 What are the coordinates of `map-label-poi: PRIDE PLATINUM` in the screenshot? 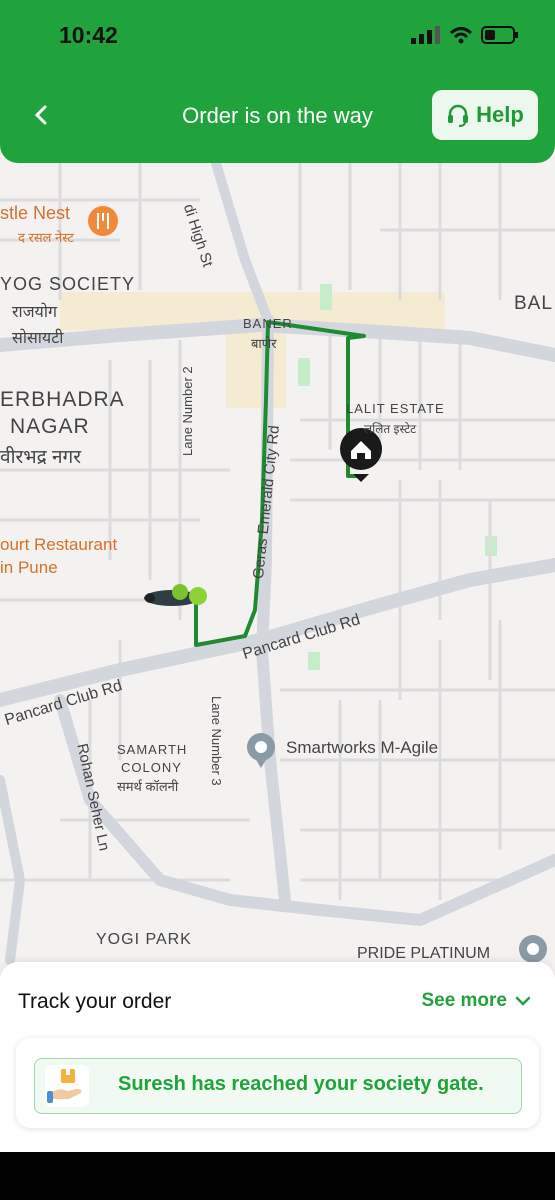 It's located at (424, 953).